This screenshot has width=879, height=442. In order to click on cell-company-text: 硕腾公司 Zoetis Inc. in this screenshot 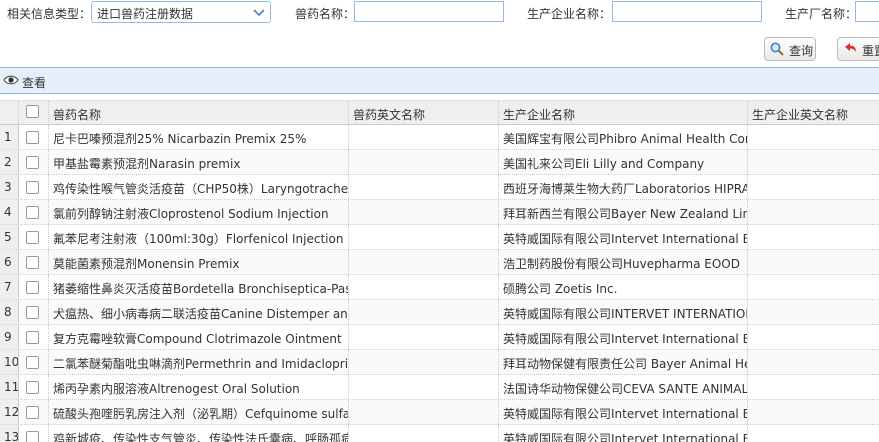, I will do `click(560, 289)`.